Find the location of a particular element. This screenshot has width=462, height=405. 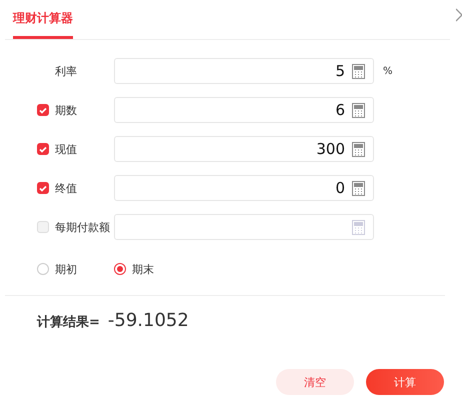

input-field: 5 is located at coordinates (244, 71).